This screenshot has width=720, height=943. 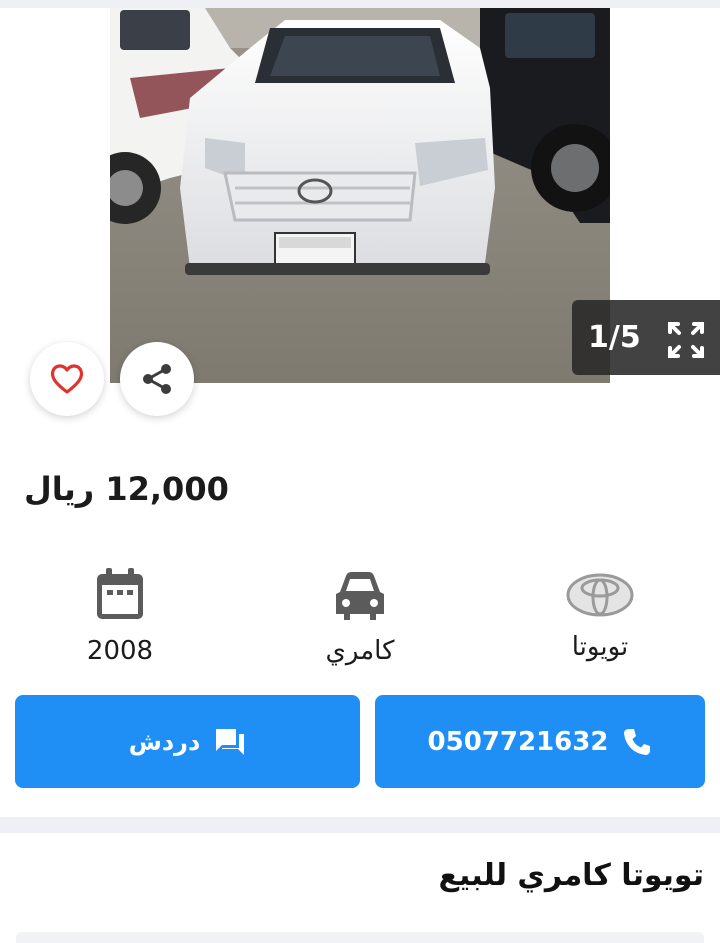 I want to click on phone-icon, so click(x=637, y=741).